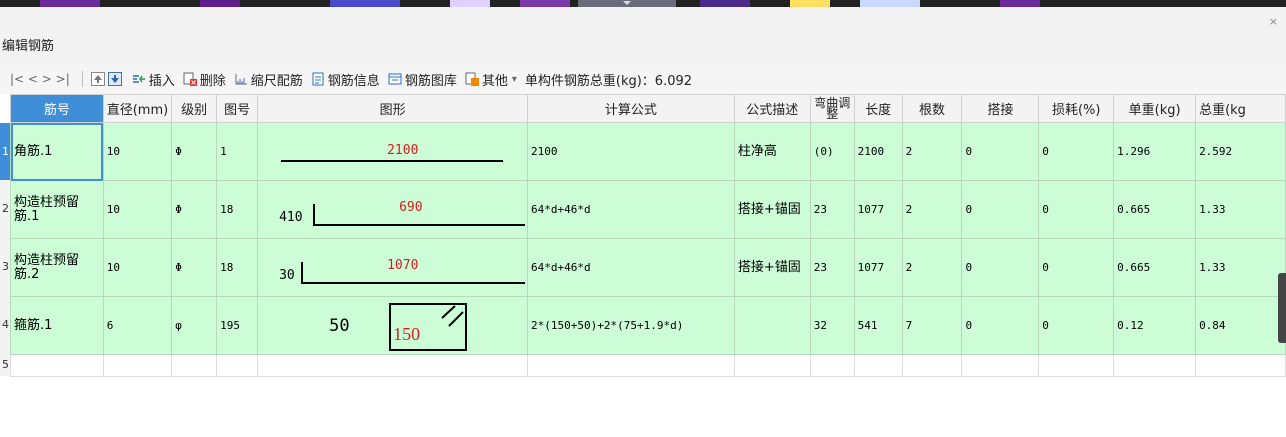  What do you see at coordinates (772, 151) in the screenshot?
I see `formula-desc-cell: 柱净高` at bounding box center [772, 151].